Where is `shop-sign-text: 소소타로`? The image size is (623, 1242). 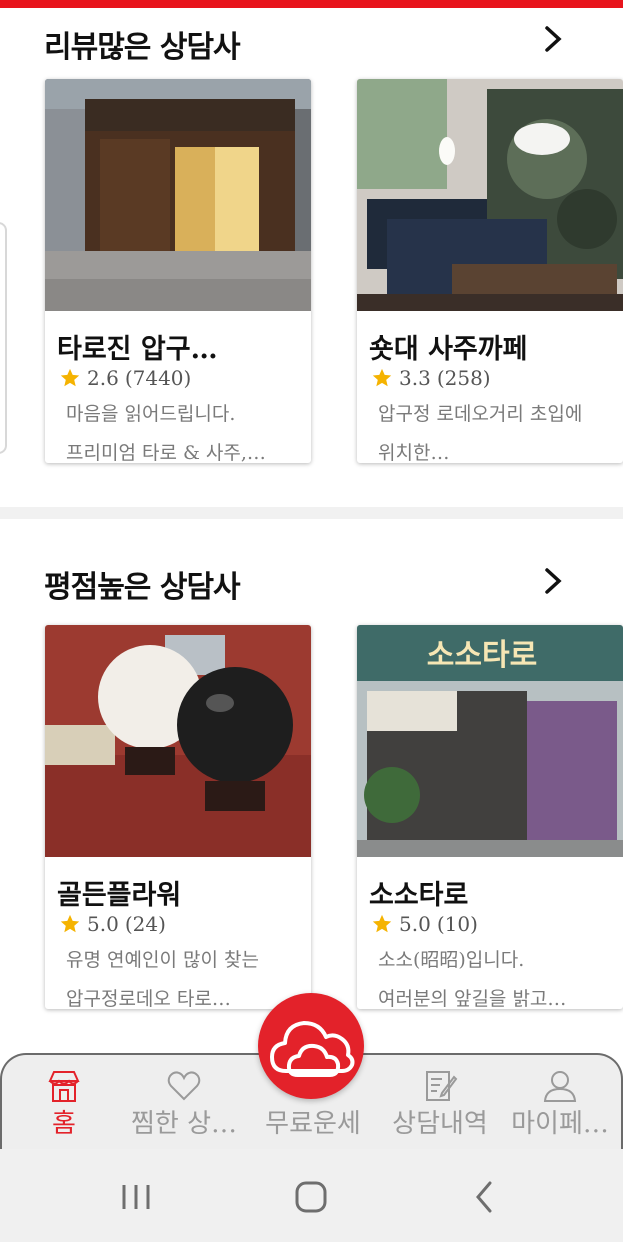 shop-sign-text: 소소타로 is located at coordinates (482, 655).